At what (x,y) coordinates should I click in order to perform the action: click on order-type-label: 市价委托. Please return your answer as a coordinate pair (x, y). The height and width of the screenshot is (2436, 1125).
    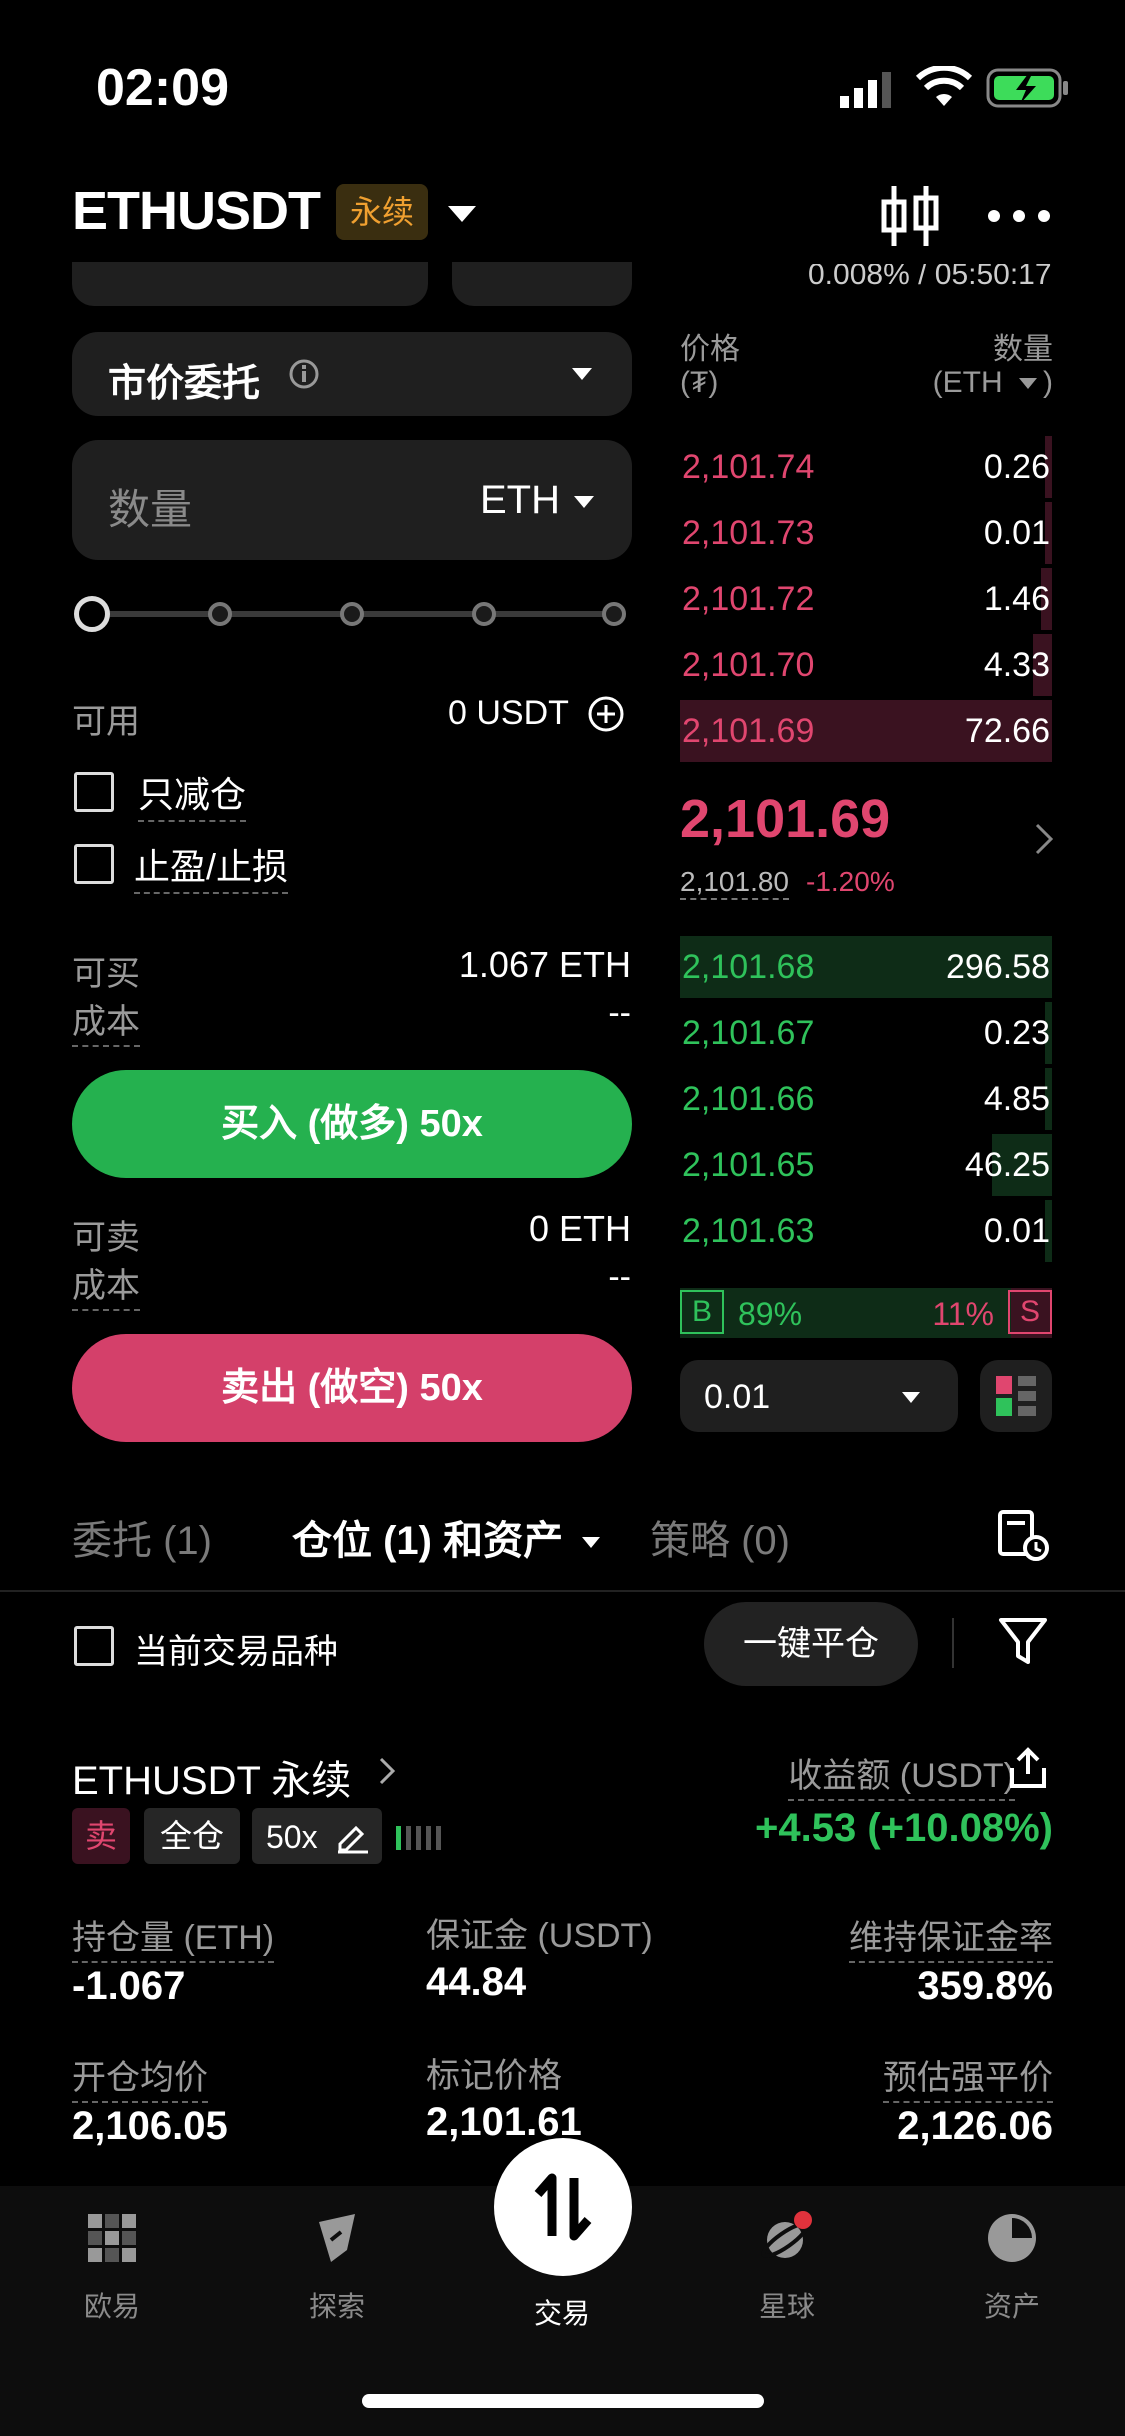
    Looking at the image, I should click on (184, 384).